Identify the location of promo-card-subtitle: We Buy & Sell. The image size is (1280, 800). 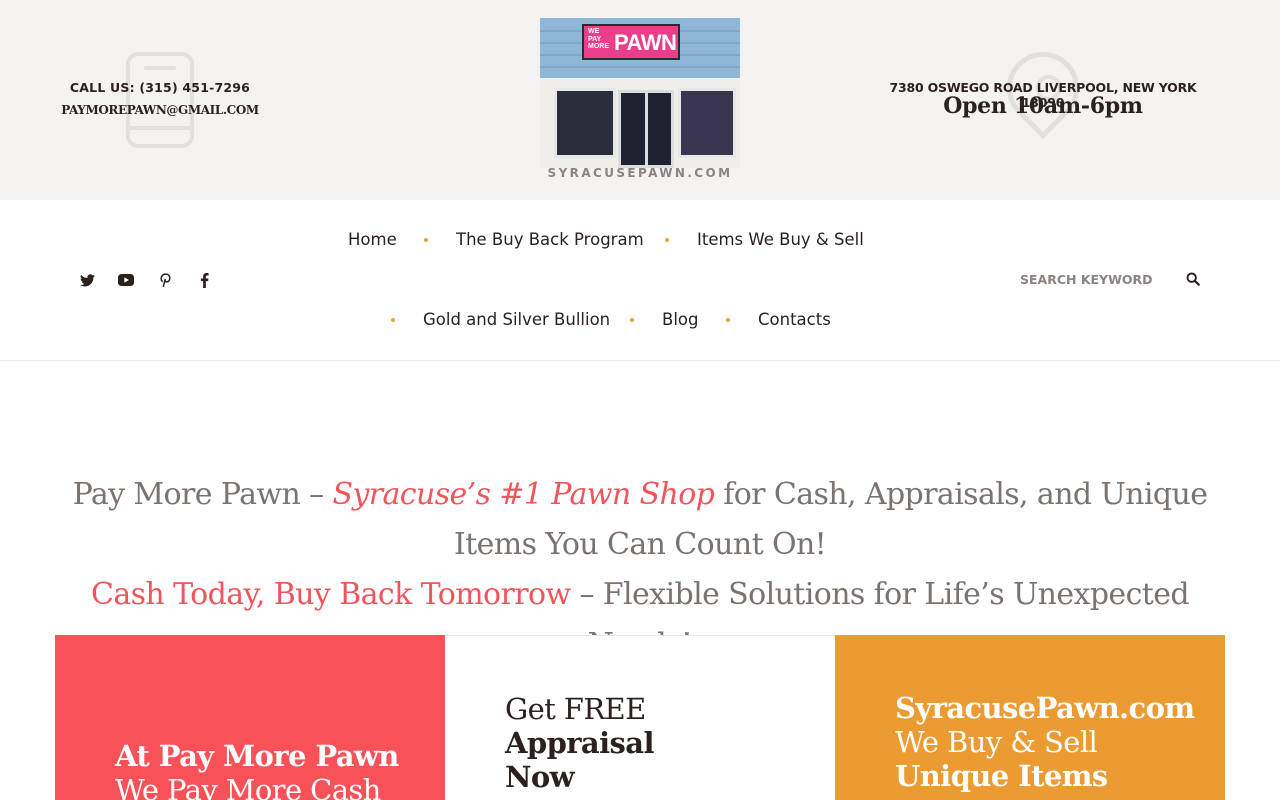
(996, 742).